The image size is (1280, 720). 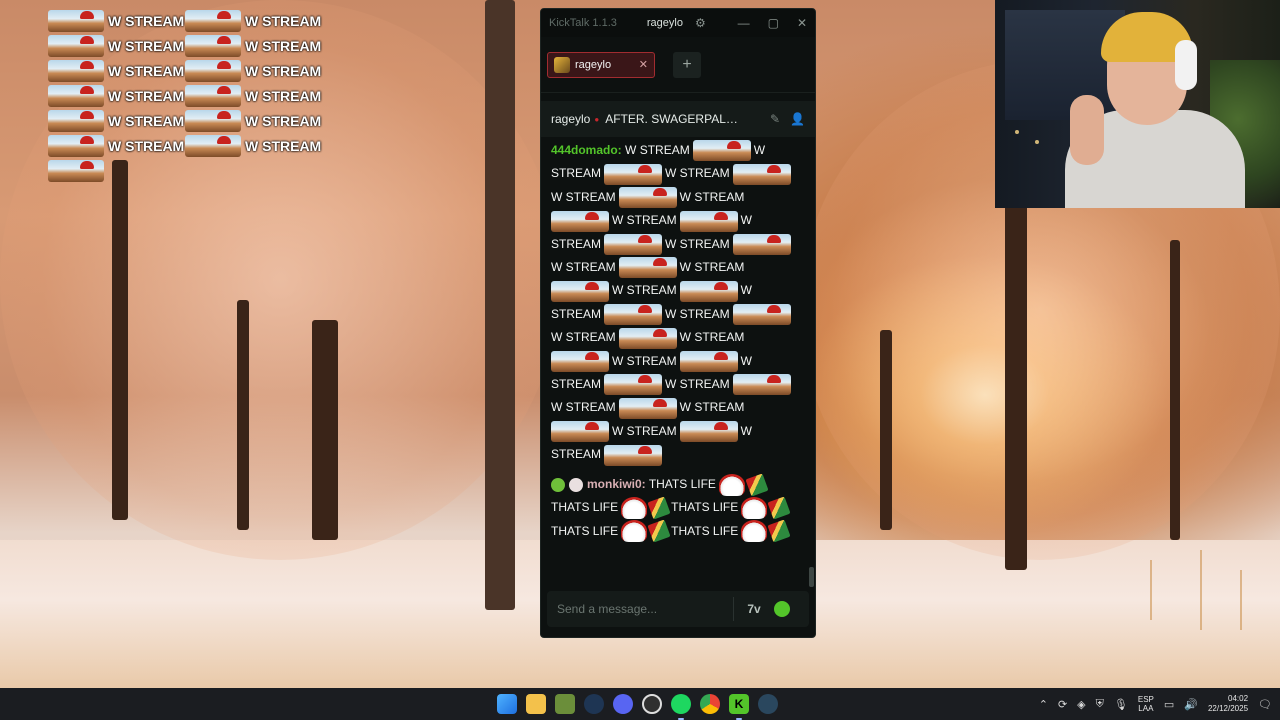 What do you see at coordinates (507, 704) in the screenshot?
I see `windows-start-icon` at bounding box center [507, 704].